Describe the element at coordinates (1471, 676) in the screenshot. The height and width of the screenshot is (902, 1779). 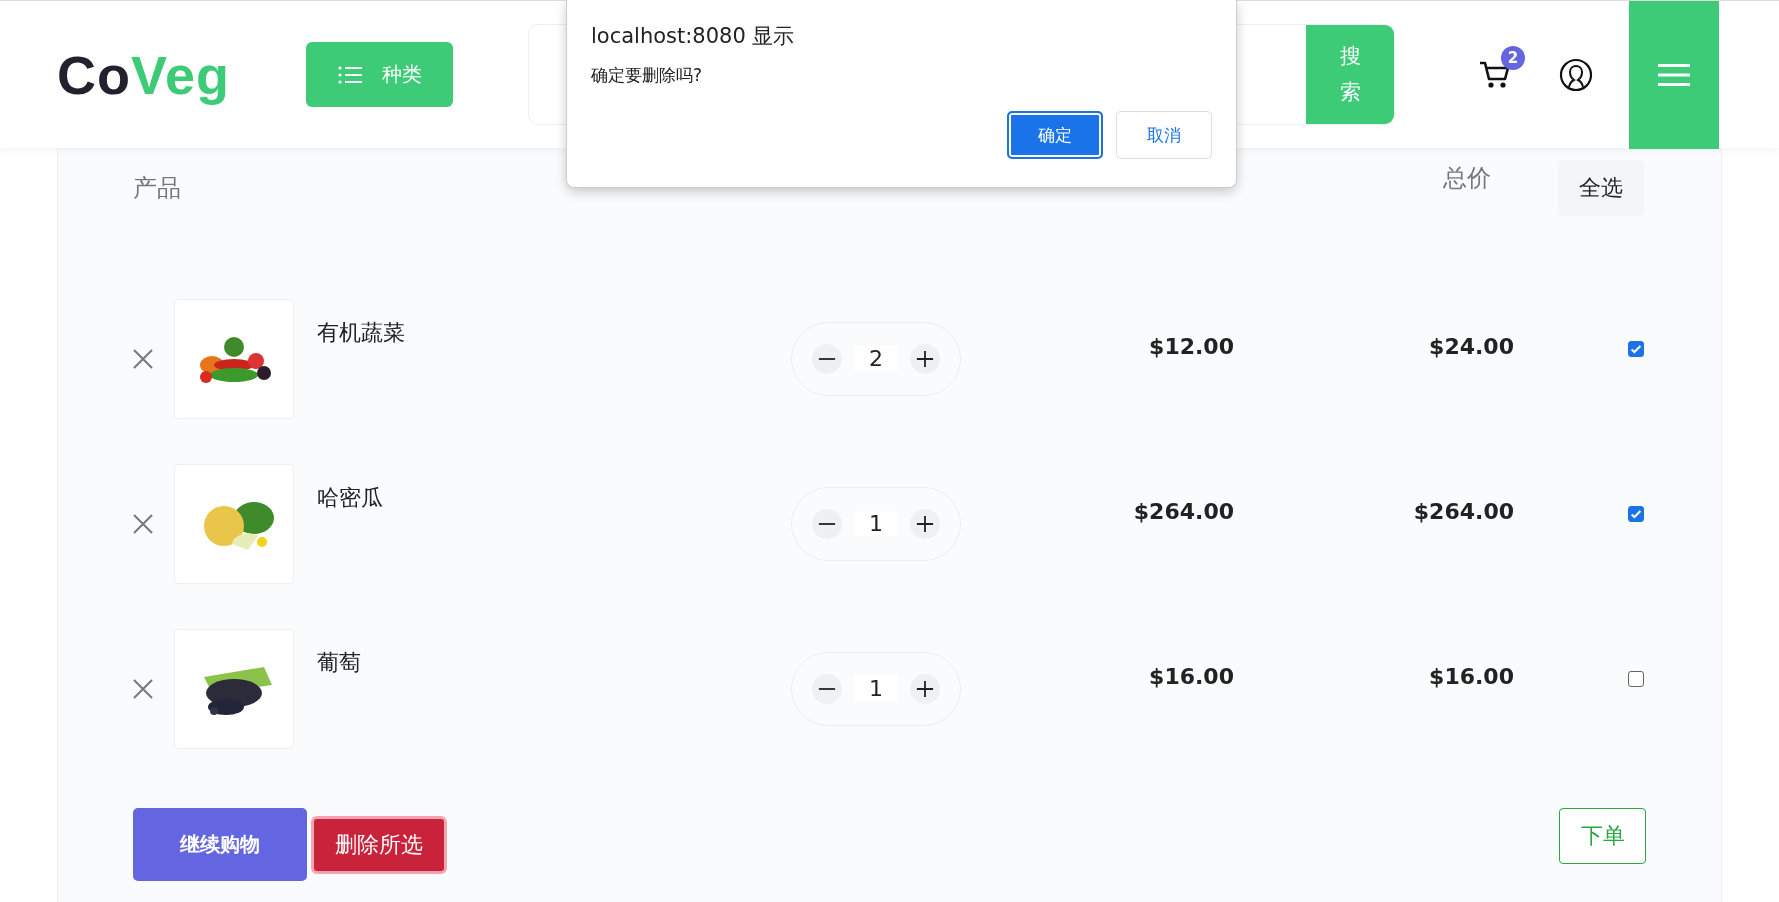
I see `total-price: $16.00` at that location.